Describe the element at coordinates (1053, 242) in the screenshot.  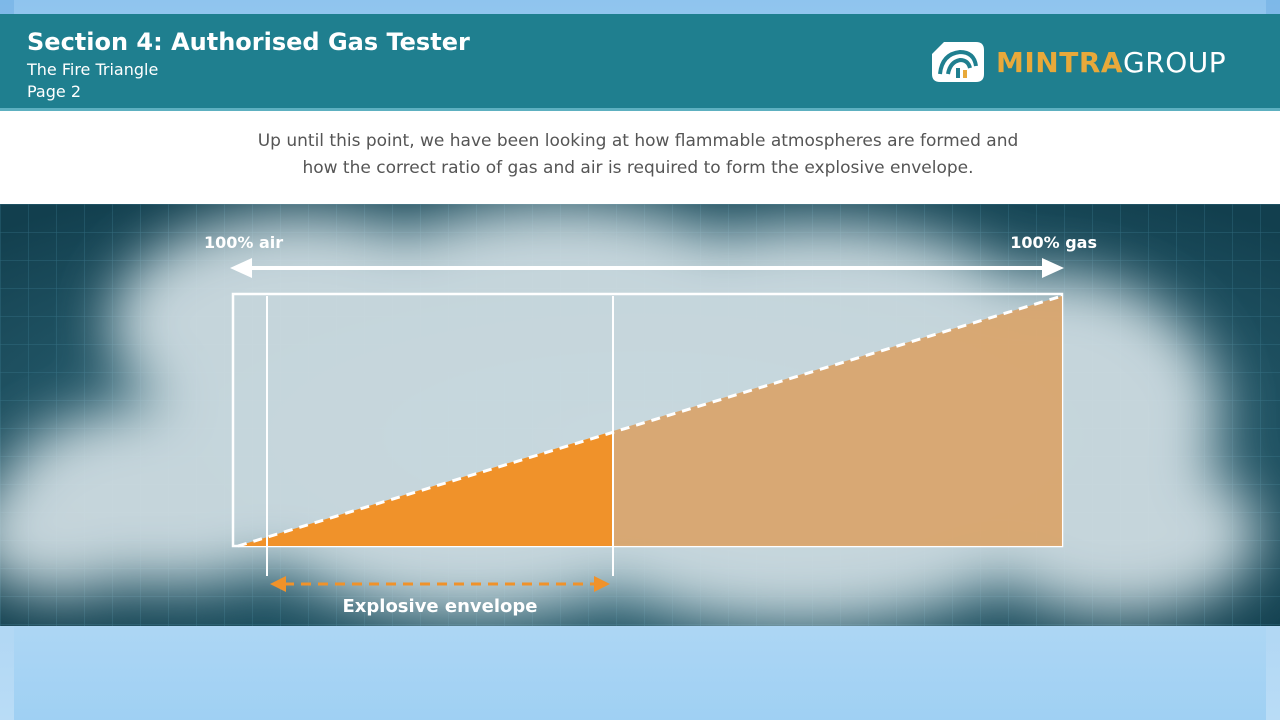
I see `label-100-gas: 100% gas` at that location.